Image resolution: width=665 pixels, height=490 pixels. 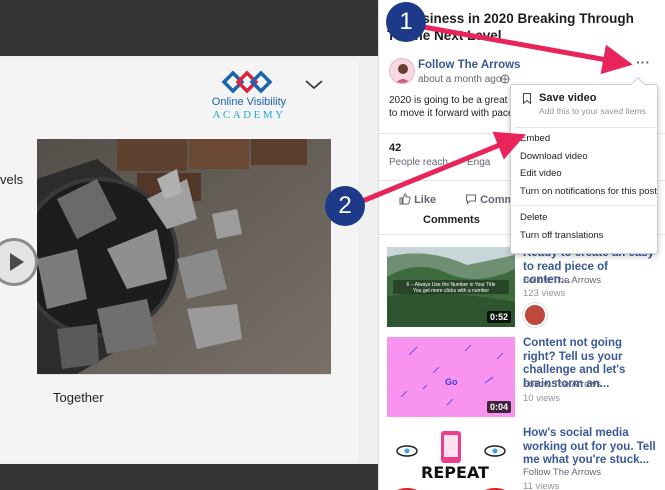 What do you see at coordinates (395, 148) in the screenshot?
I see `reach-count: 42` at bounding box center [395, 148].